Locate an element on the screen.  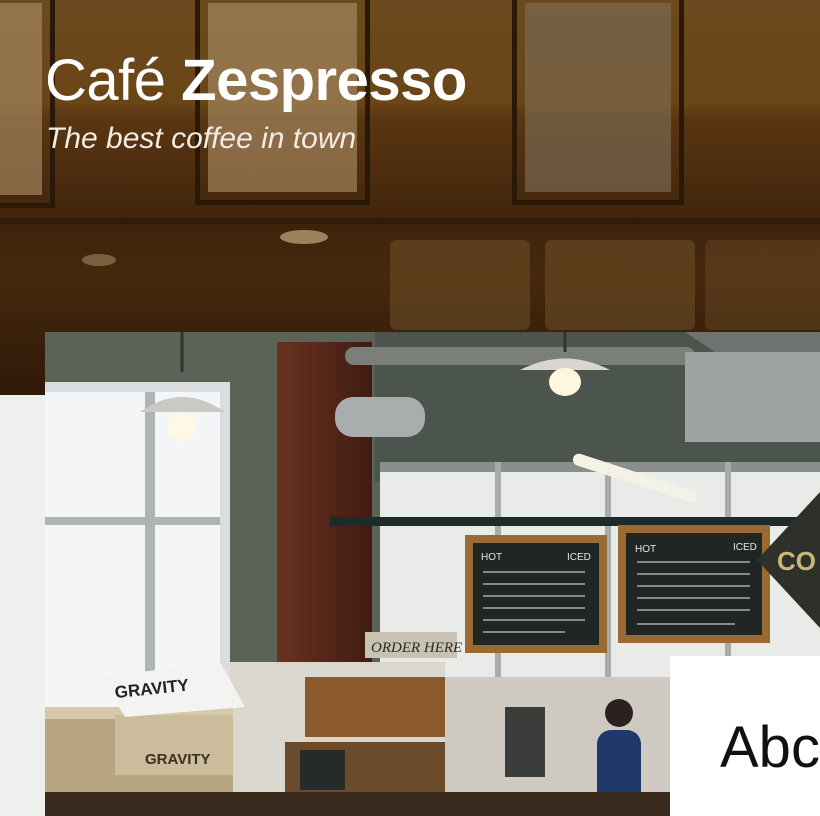
wall-shelf is located at coordinates (410, 221).